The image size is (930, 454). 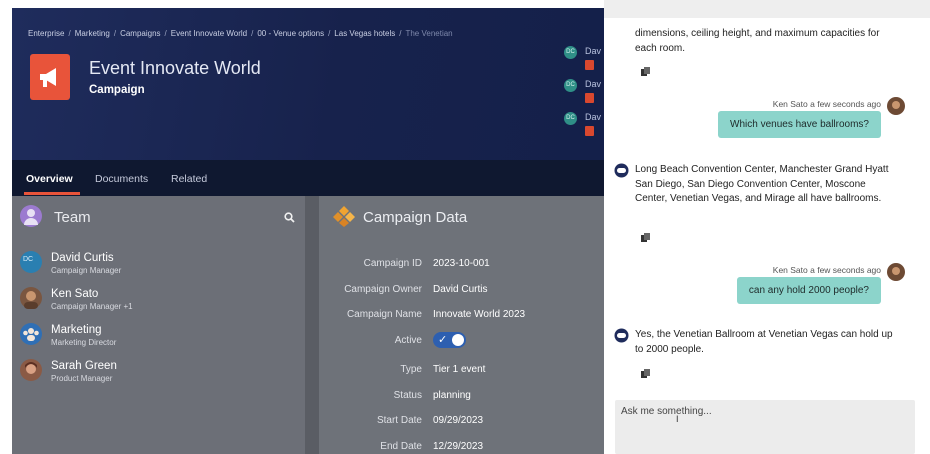 I want to click on breadcrumb-link: Enterprise, so click(x=46, y=33).